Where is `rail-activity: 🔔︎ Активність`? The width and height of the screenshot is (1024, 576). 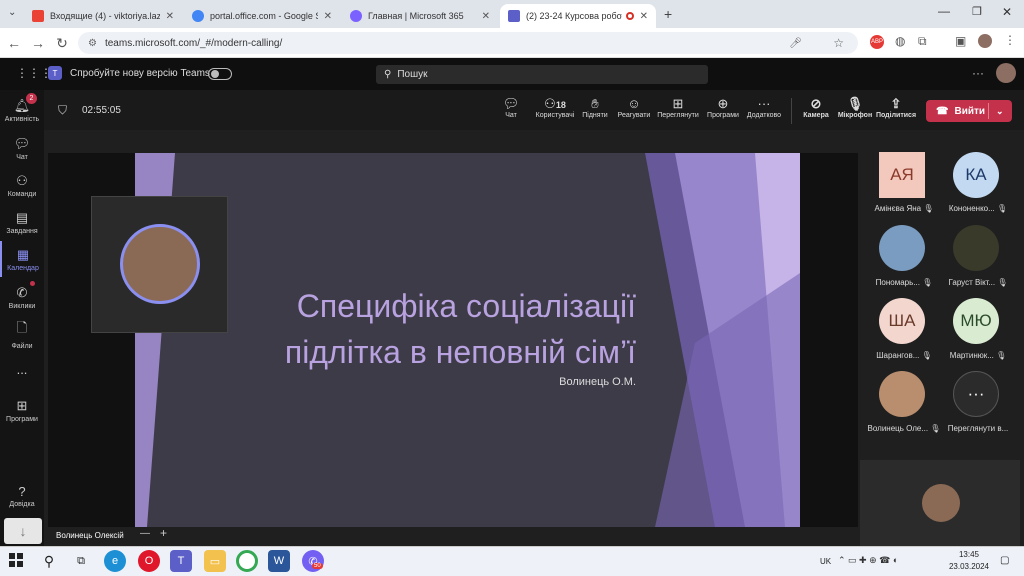 rail-activity: 🔔︎ Активність is located at coordinates (22, 110).